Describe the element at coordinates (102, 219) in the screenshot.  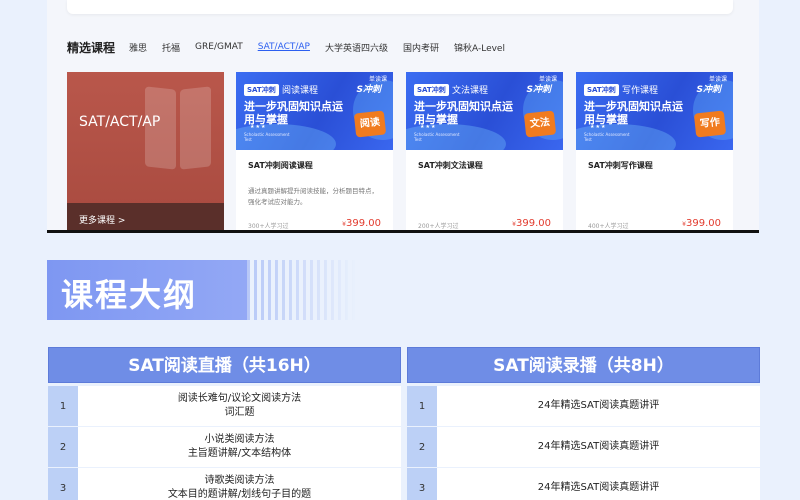
I see `more-courses-link: 更多课程 >` at that location.